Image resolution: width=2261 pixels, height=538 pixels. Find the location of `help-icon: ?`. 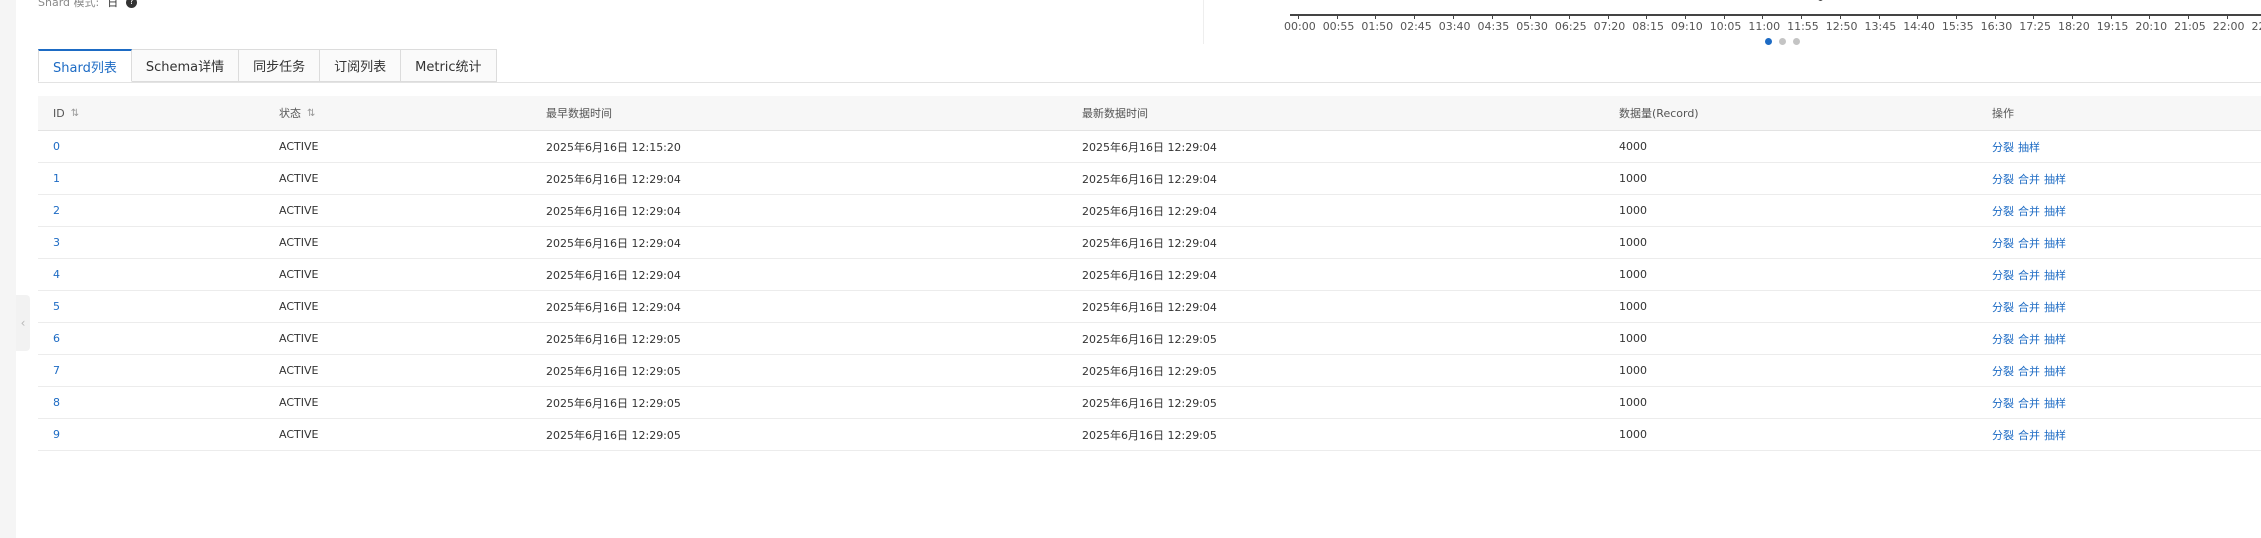

help-icon: ? is located at coordinates (132, 4).